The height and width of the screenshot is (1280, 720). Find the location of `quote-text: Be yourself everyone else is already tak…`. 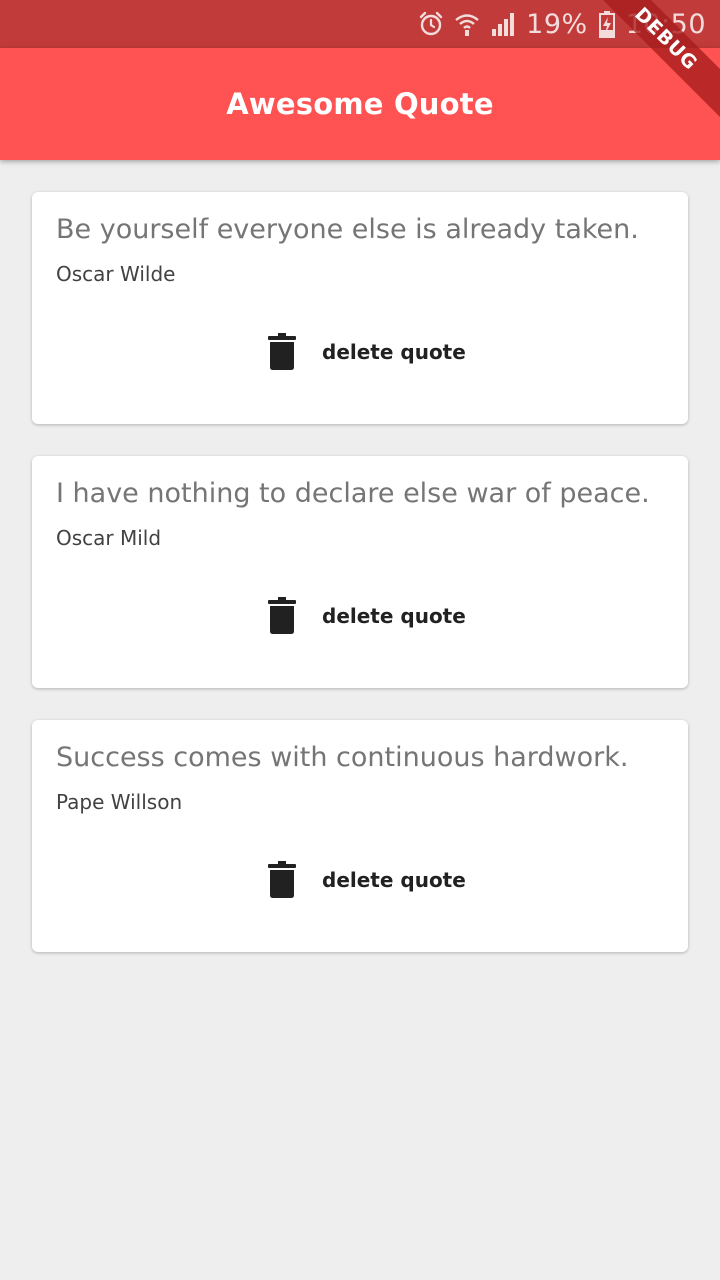

quote-text: Be yourself everyone else is already tak… is located at coordinates (347, 229).